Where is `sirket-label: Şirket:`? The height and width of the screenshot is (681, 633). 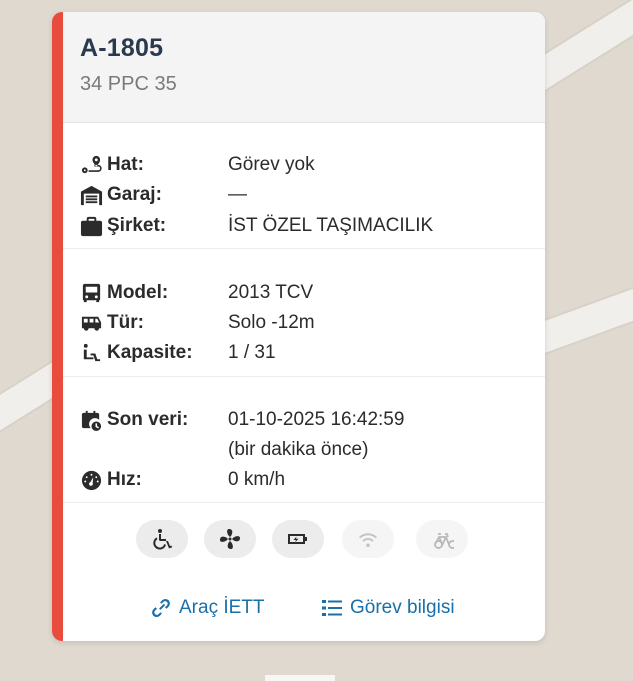
sirket-label: Şirket: is located at coordinates (137, 225).